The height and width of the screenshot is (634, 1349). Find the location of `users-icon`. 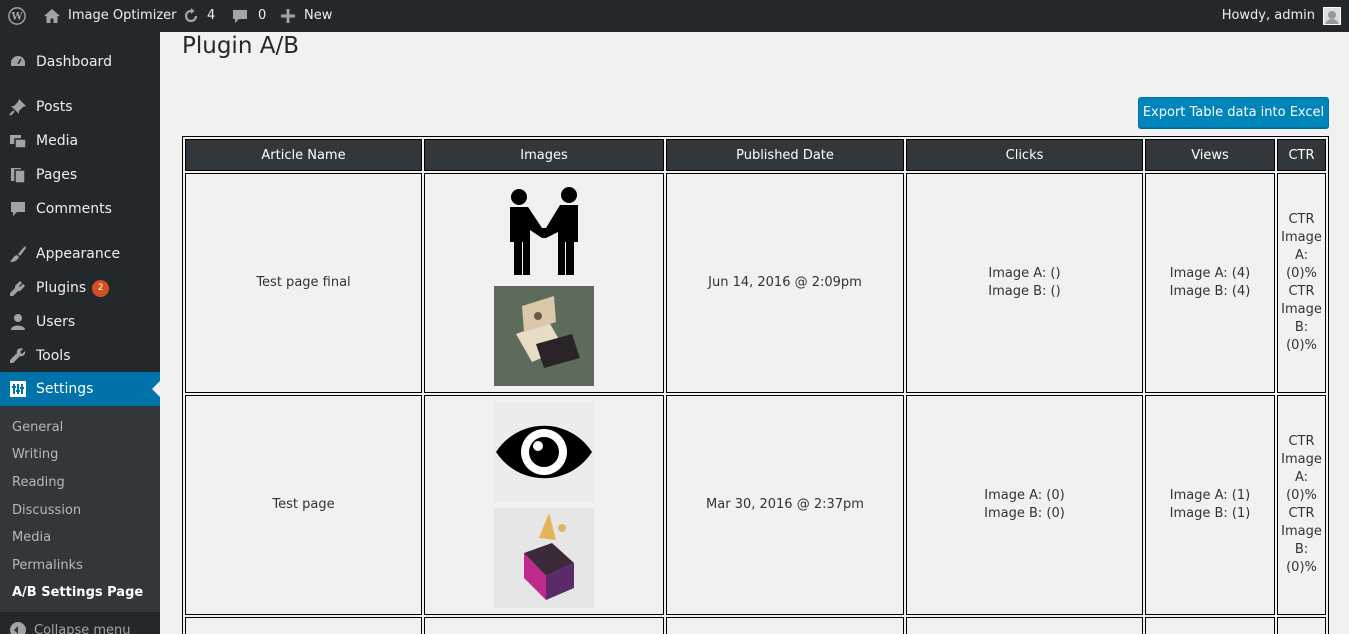

users-icon is located at coordinates (18, 322).